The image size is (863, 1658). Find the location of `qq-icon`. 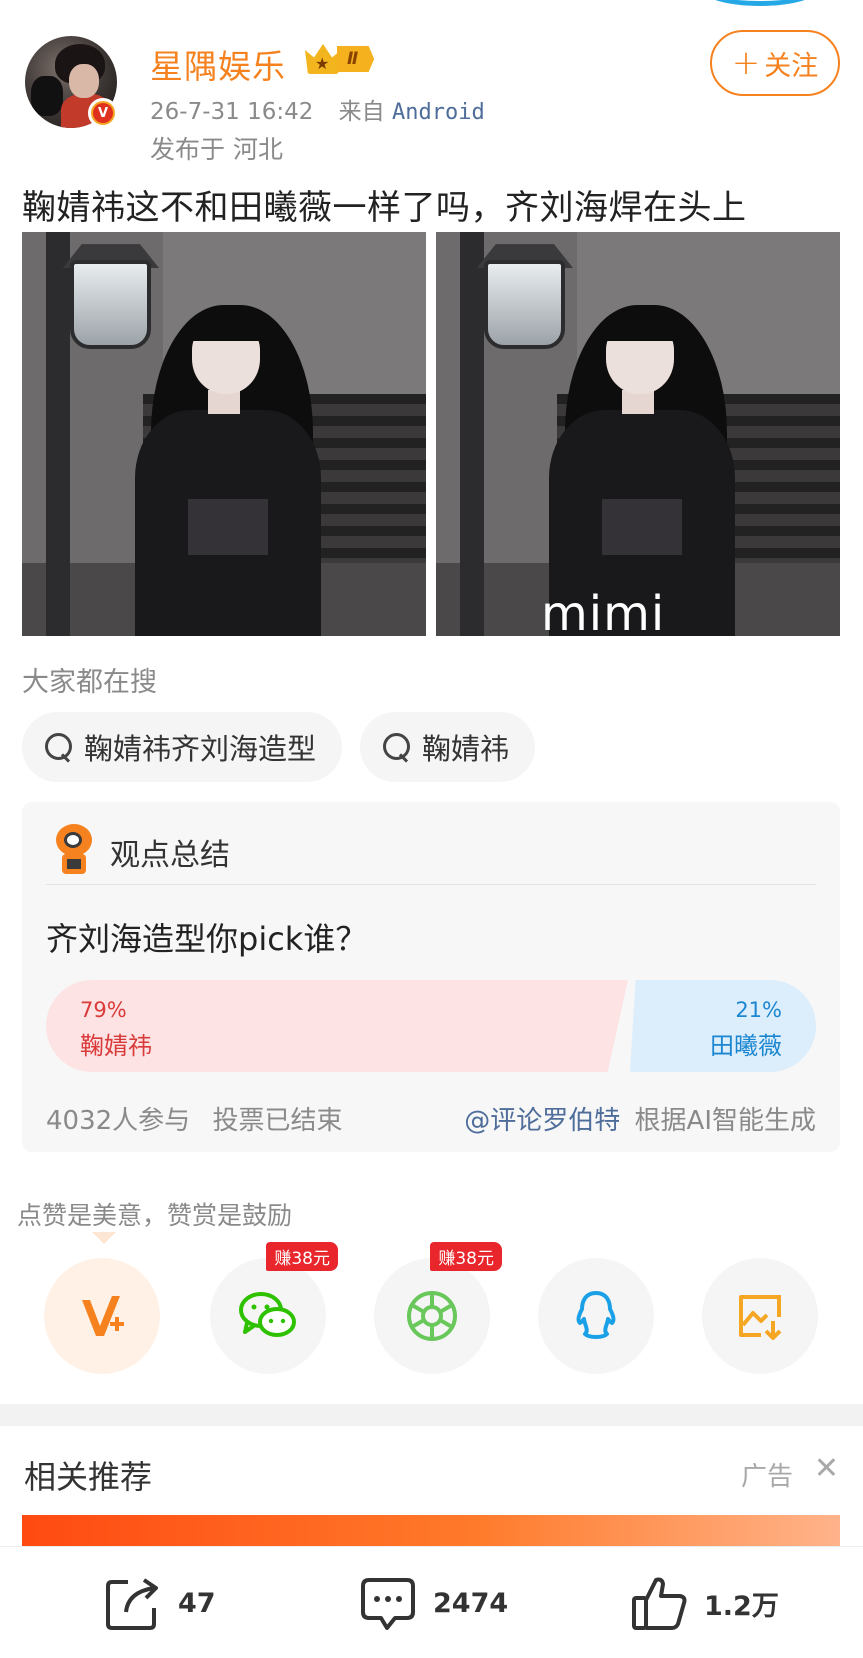

qq-icon is located at coordinates (596, 1315).